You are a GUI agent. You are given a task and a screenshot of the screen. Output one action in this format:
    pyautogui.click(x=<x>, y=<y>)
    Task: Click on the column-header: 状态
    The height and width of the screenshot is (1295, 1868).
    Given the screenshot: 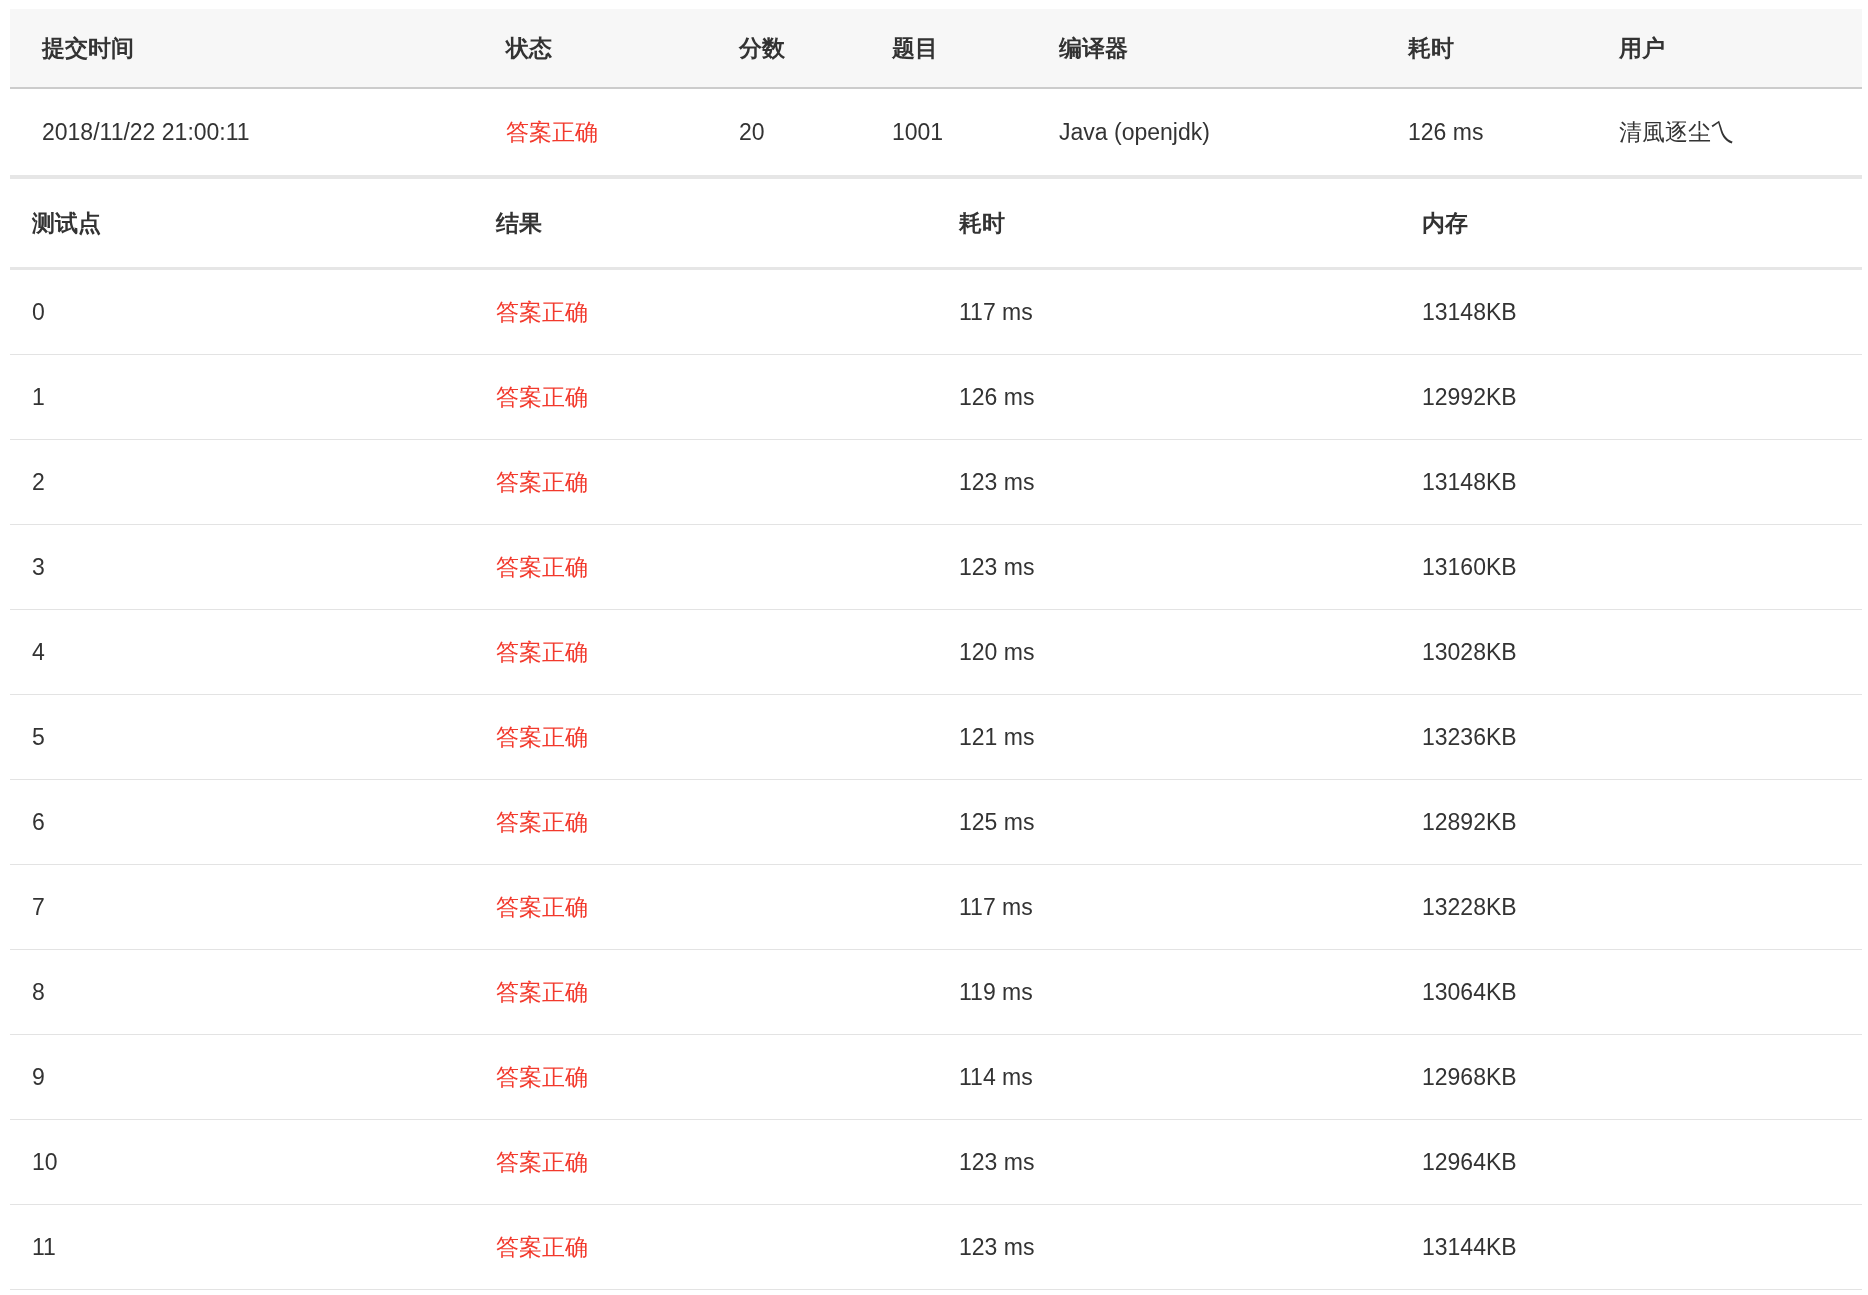 What is the action you would take?
    pyautogui.click(x=528, y=48)
    